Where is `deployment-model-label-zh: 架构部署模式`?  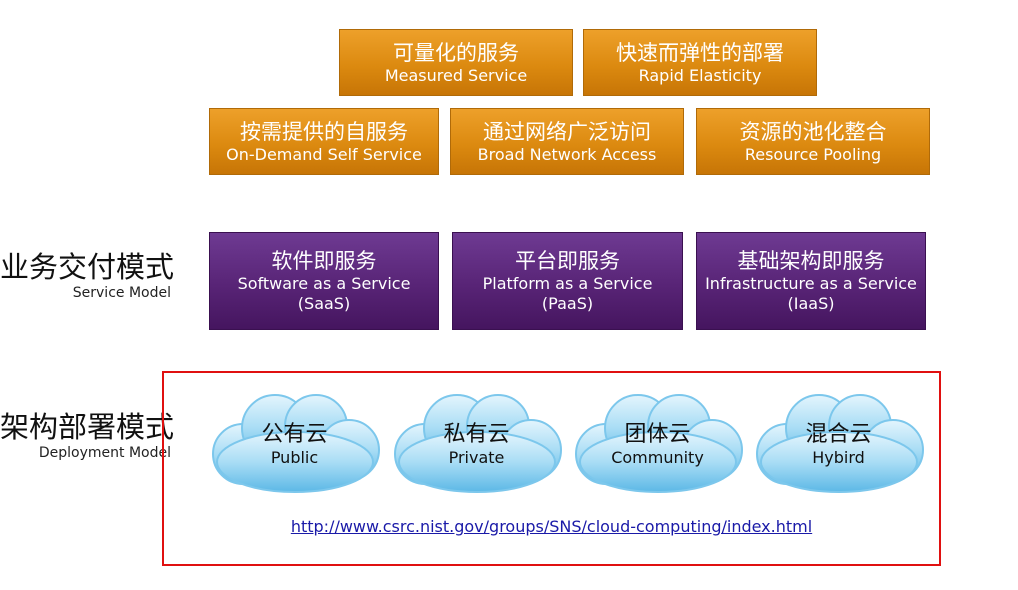 deployment-model-label-zh: 架构部署模式 is located at coordinates (87, 427).